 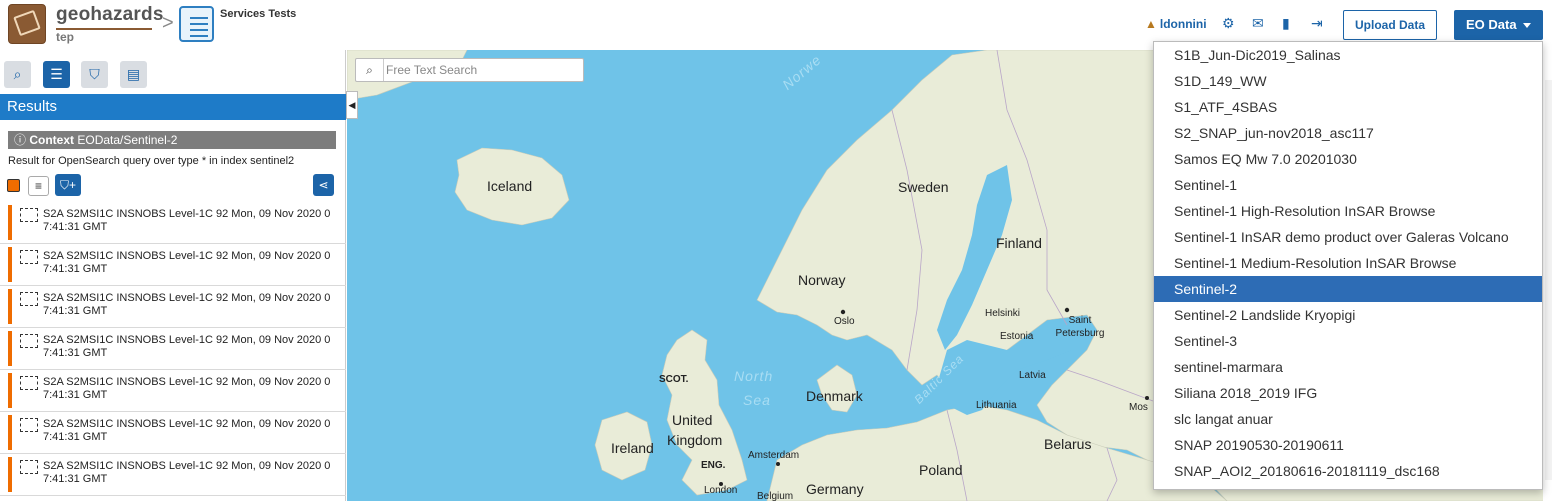 I want to click on dropdown-item: Sentinel-1, so click(x=1348, y=185).